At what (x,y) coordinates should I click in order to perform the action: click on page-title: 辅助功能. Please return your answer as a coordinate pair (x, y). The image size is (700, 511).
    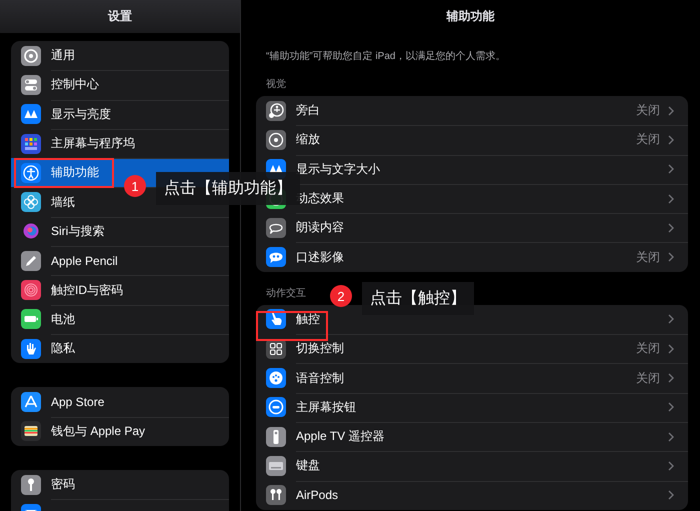
    Looking at the image, I should click on (470, 16).